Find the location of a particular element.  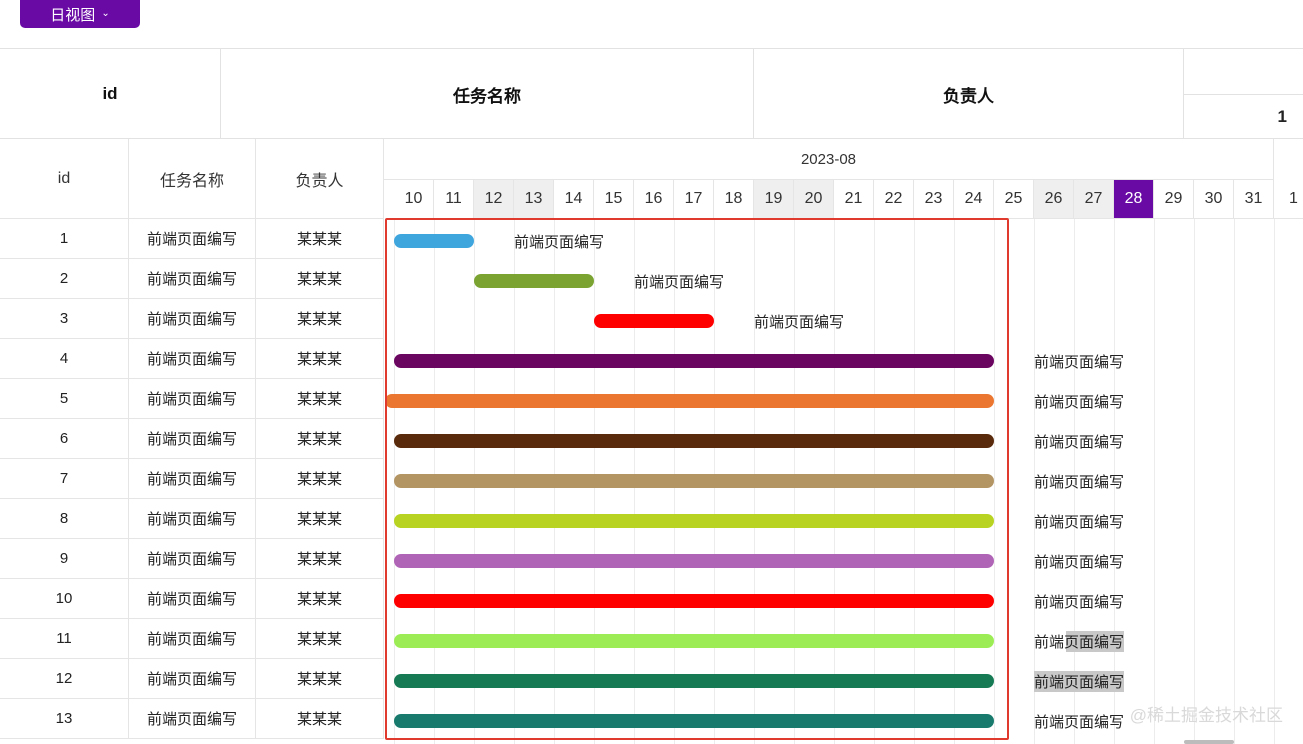

chevron-down-icon: ⌄ is located at coordinates (105, 13).